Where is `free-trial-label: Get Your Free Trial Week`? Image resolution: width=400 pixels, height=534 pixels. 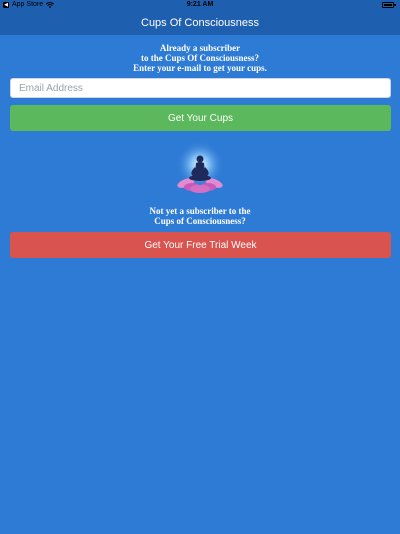
free-trial-label: Get Your Free Trial Week is located at coordinates (200, 245).